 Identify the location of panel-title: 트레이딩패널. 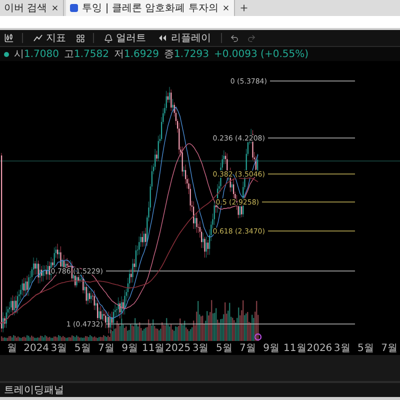
(34, 390).